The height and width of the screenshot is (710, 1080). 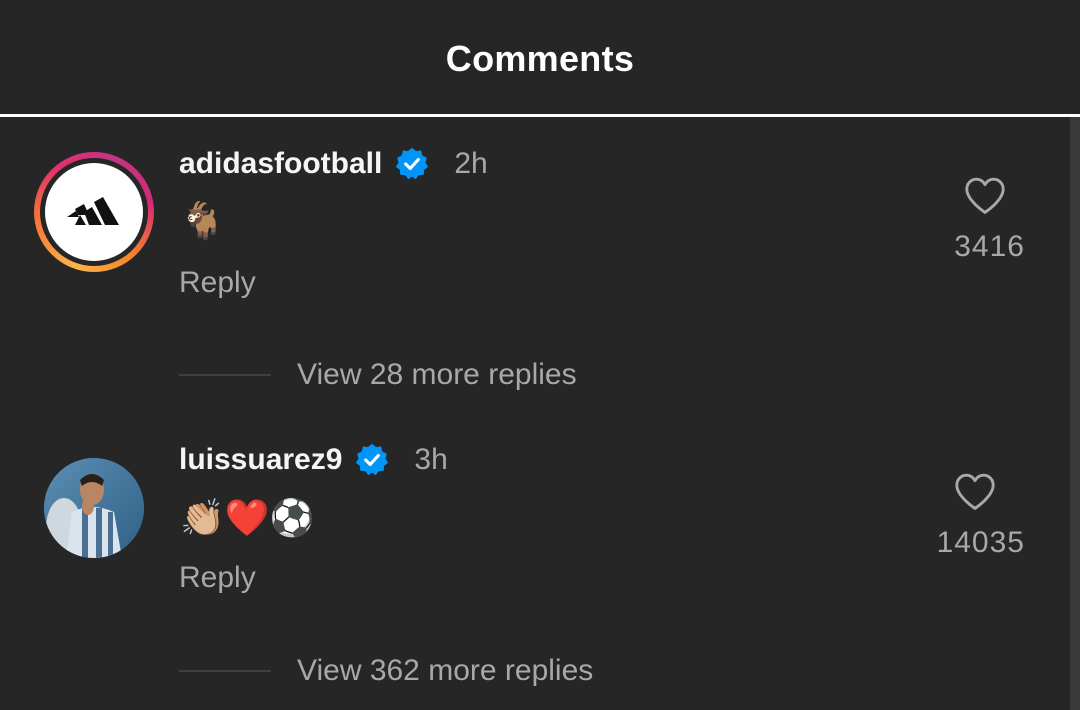 I want to click on view-replies-label: View 28 more replies, so click(x=437, y=374).